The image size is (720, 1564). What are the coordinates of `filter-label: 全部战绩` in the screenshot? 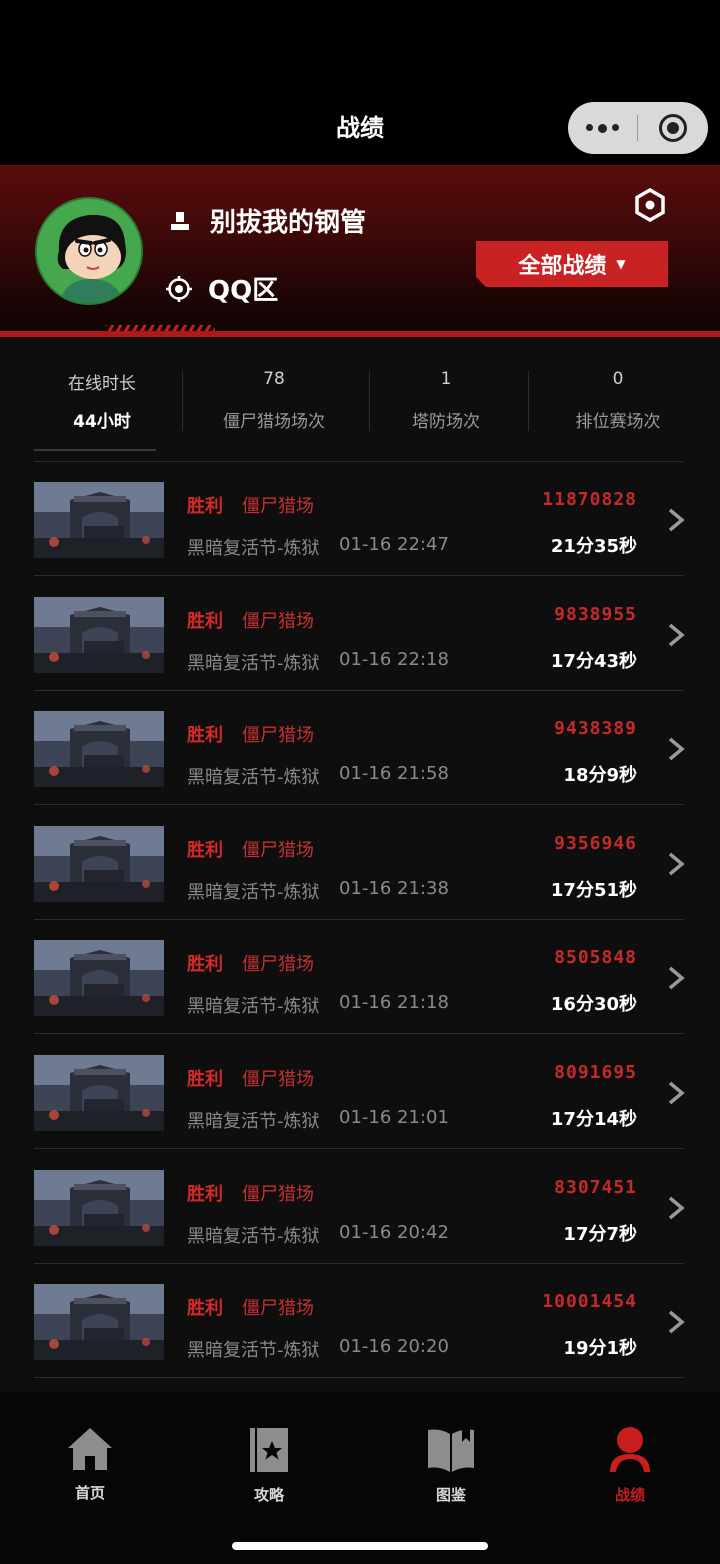 It's located at (562, 266).